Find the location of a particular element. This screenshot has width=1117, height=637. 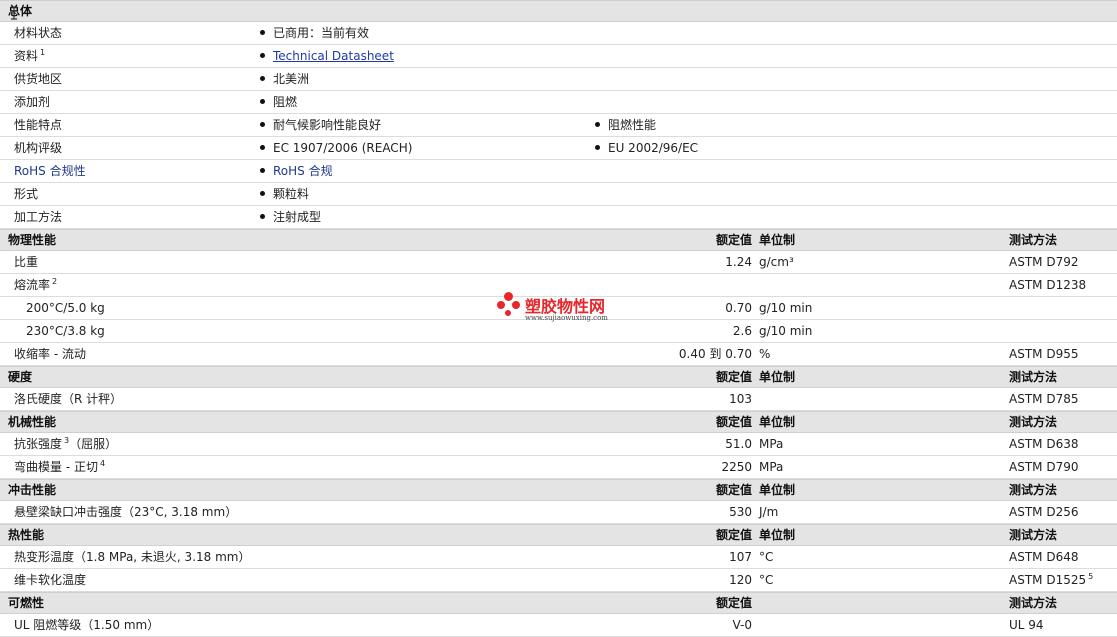

row-value: V-0 is located at coordinates (742, 625).